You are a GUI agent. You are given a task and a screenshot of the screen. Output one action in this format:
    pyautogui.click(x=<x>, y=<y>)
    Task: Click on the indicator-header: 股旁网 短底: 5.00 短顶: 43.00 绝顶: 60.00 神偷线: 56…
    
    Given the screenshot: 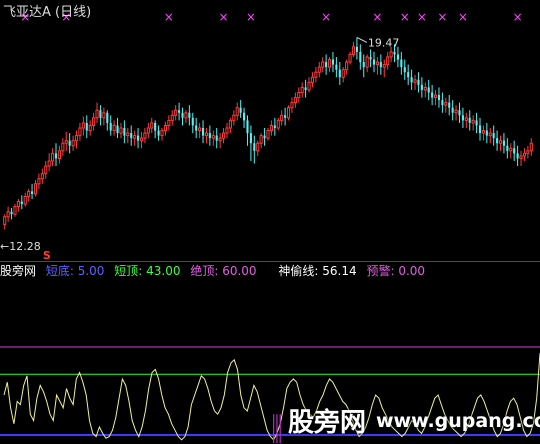 What is the action you would take?
    pyautogui.click(x=212, y=270)
    